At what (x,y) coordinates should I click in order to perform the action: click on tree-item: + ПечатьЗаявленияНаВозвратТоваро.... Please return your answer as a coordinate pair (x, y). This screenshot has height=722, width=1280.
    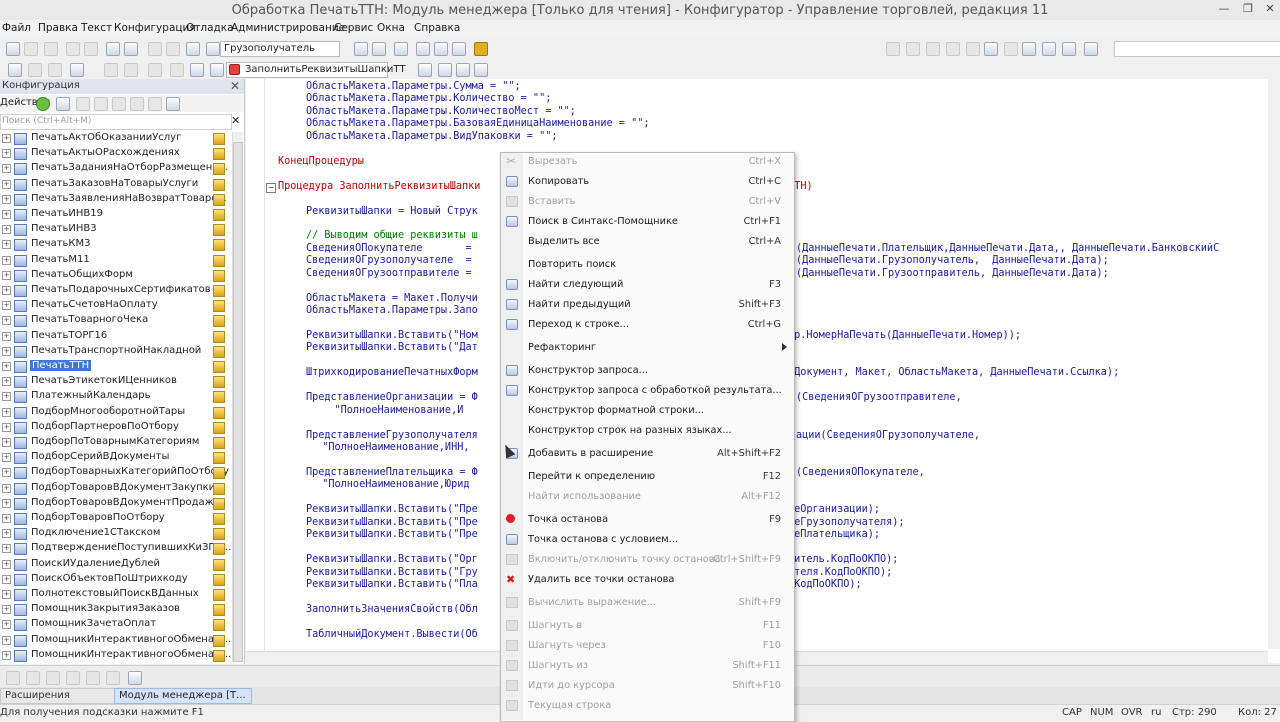
    Looking at the image, I should click on (114, 199).